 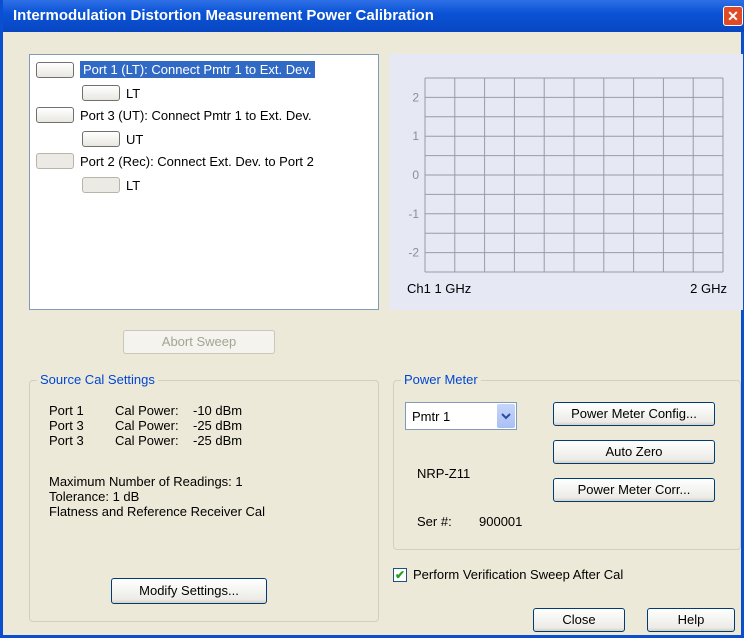 I want to click on step-label: Port 3 (UT): Connect Pmtr 1 to Ext. Dev., so click(x=196, y=115).